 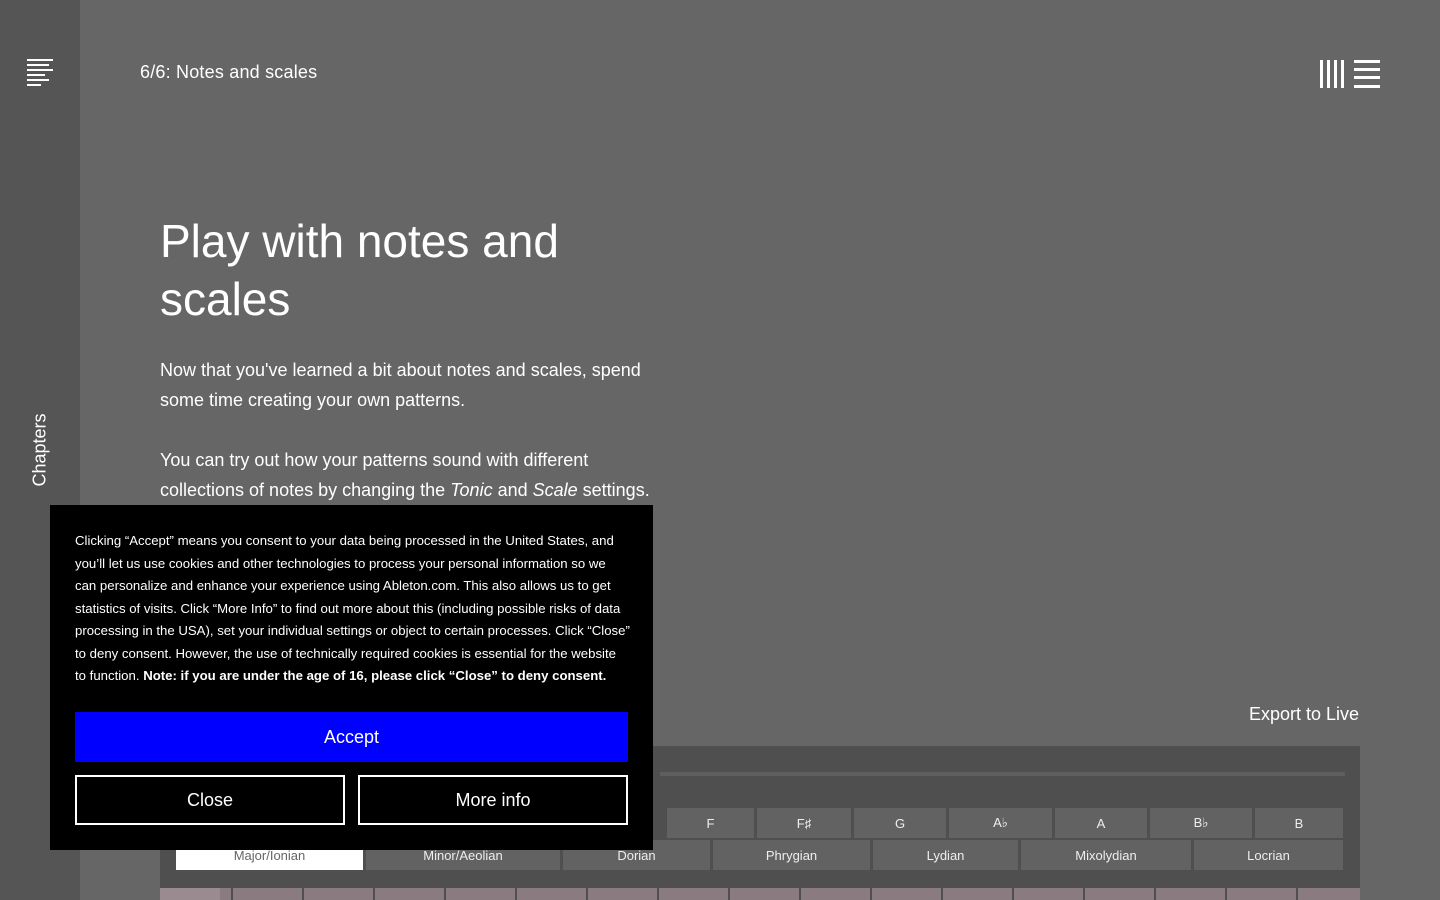 I want to click on tonic-option: G, so click(x=900, y=823).